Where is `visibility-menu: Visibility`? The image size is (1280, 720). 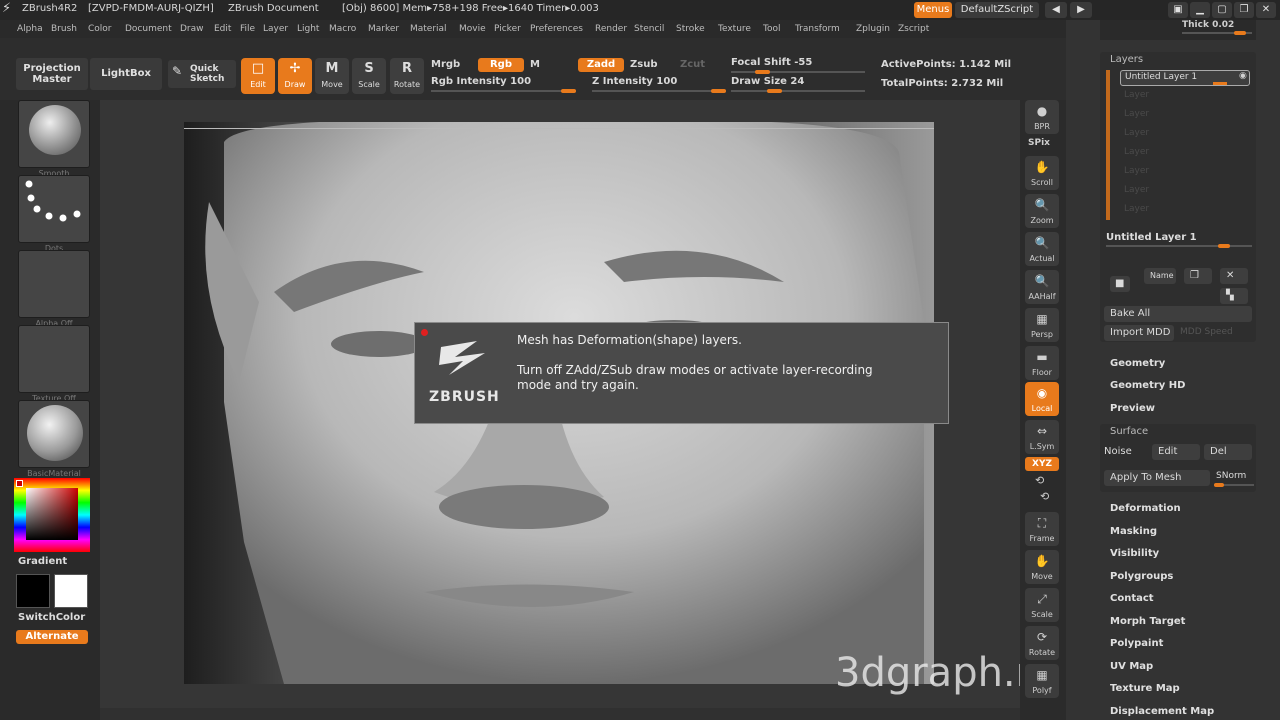
visibility-menu: Visibility is located at coordinates (1134, 553).